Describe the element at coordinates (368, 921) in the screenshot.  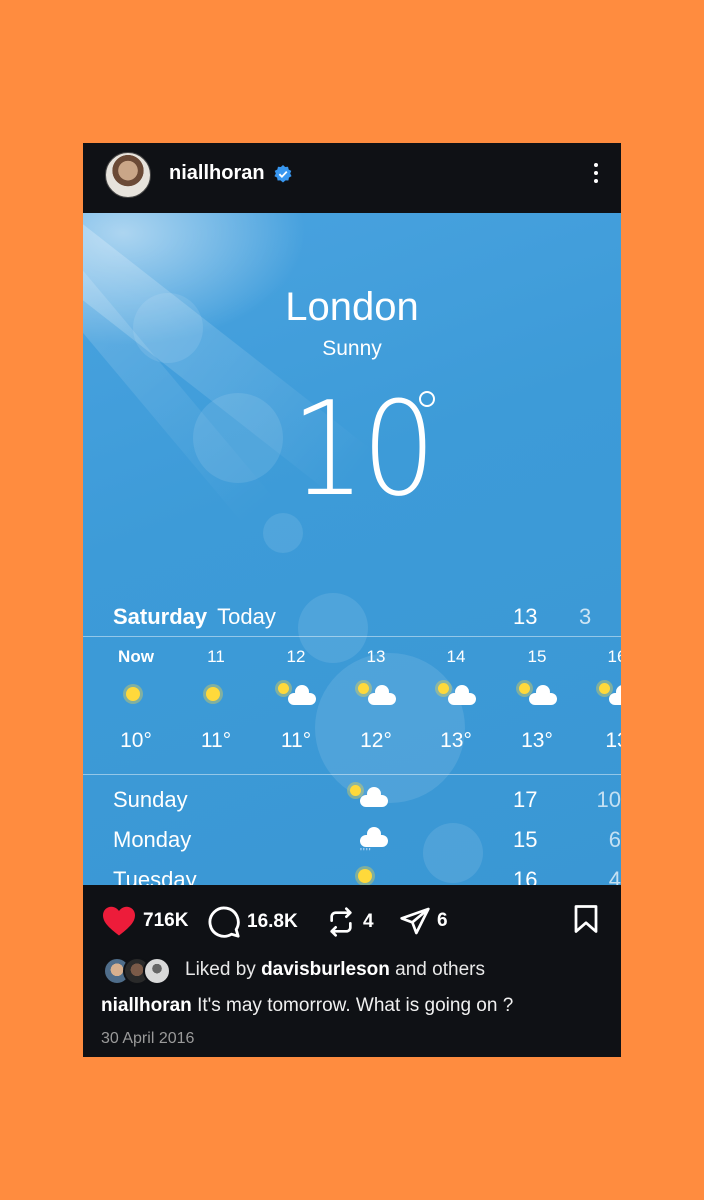
I see `repost-count: 4` at that location.